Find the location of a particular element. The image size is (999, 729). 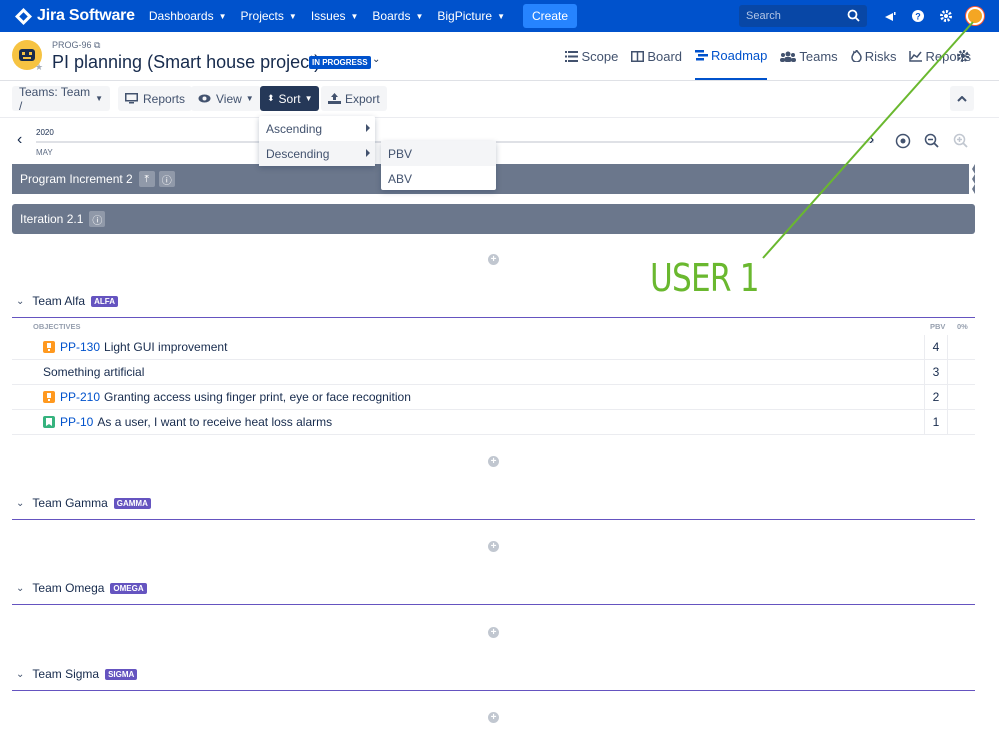

nav-issues: Issues ▼ is located at coordinates (335, 16).